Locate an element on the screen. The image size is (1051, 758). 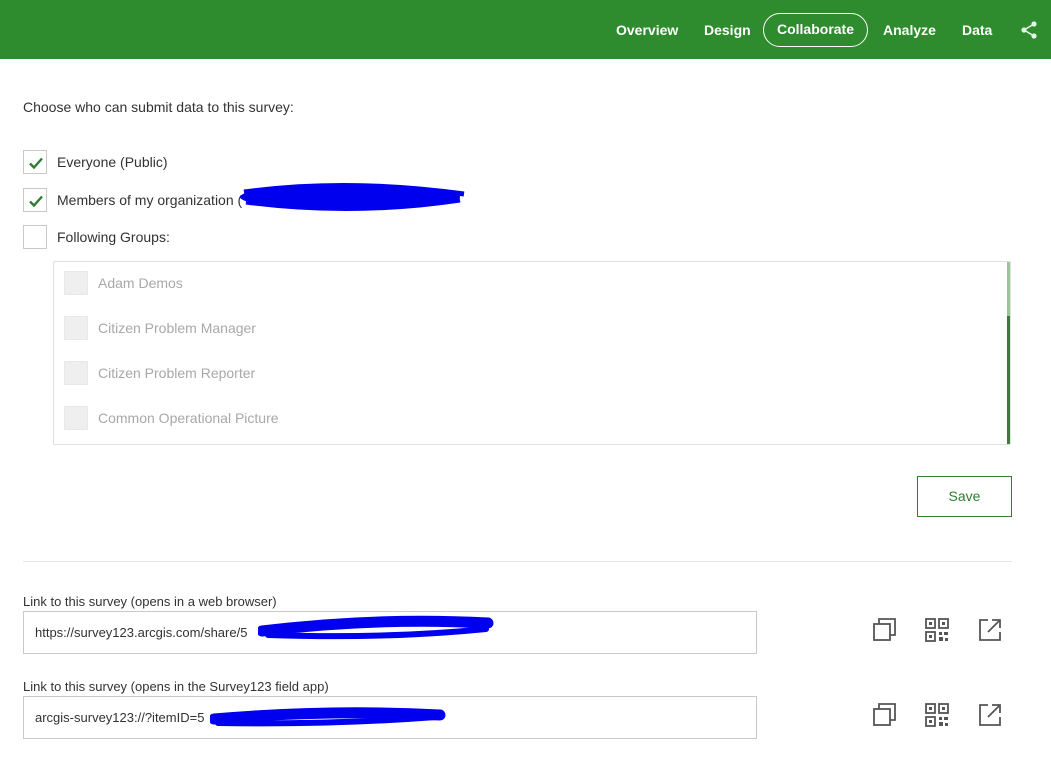
following-groups-checkbox is located at coordinates (35, 237).